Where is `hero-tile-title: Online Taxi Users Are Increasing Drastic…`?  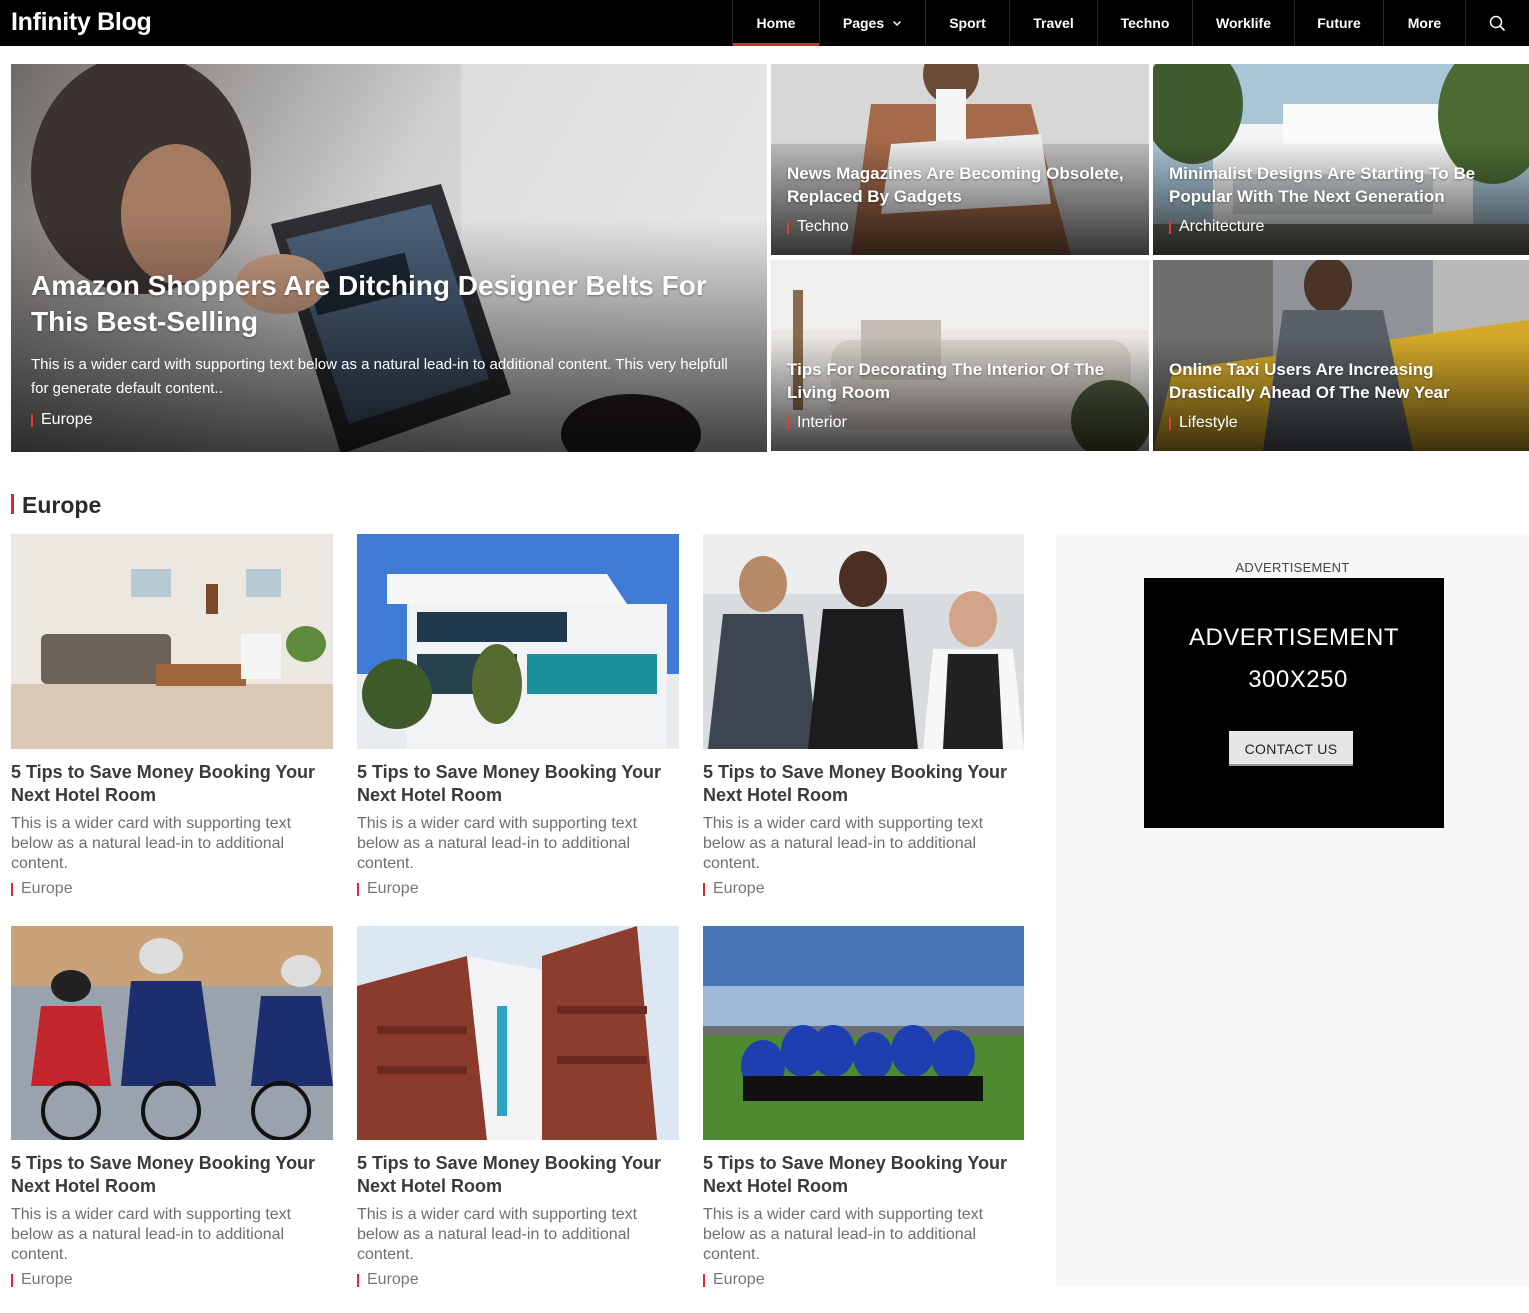 hero-tile-title: Online Taxi Users Are Increasing Drastic… is located at coordinates (1345, 381).